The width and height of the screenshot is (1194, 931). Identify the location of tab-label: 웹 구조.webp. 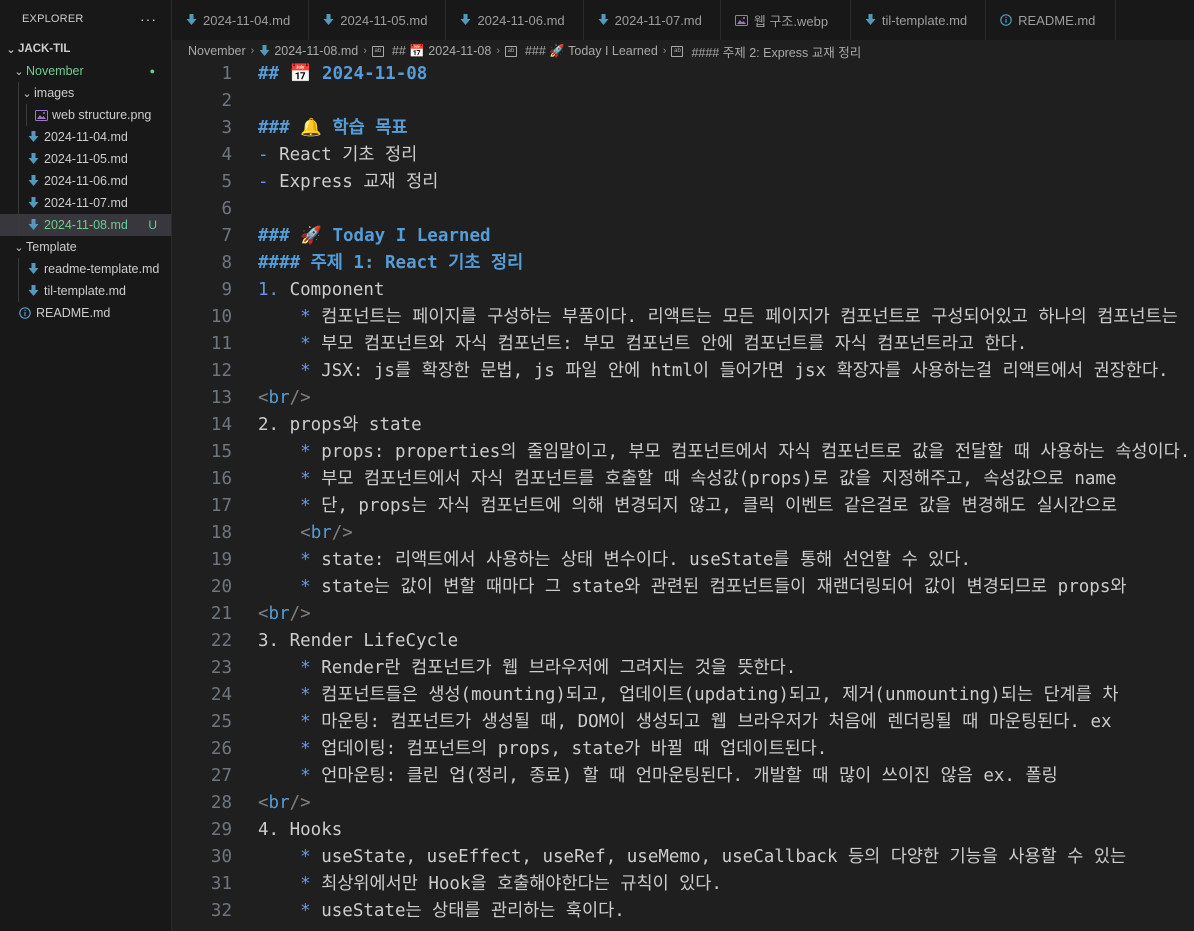
(791, 21).